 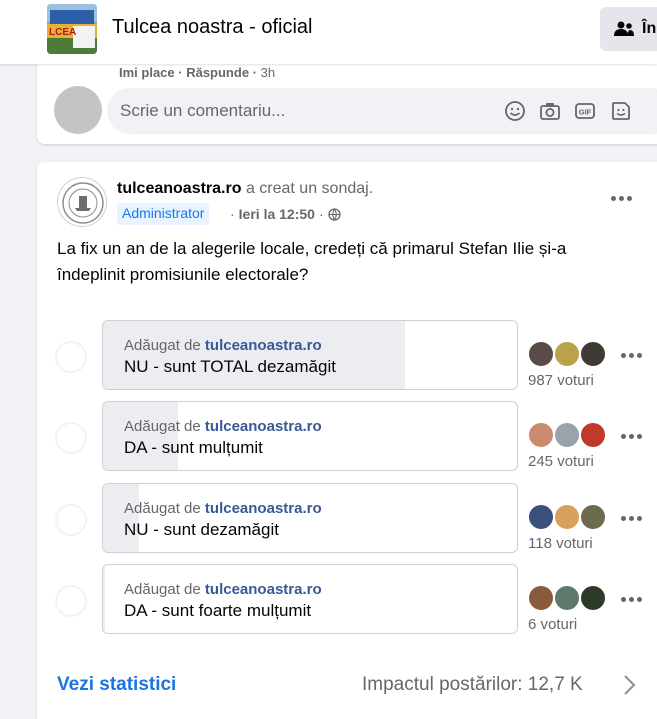 I want to click on comment-time: 3h, so click(x=268, y=72).